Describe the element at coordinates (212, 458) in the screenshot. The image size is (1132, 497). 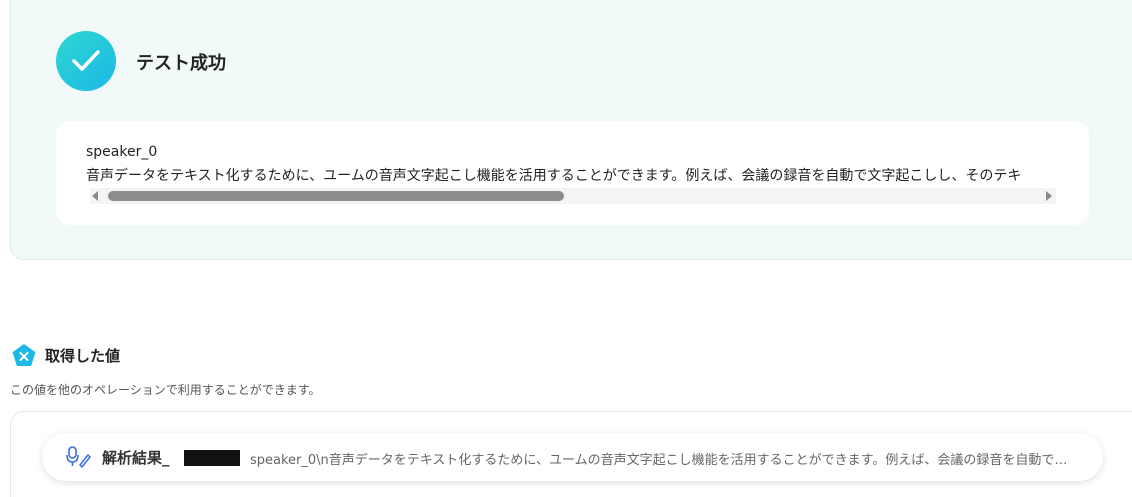
I see `redacted-block` at that location.